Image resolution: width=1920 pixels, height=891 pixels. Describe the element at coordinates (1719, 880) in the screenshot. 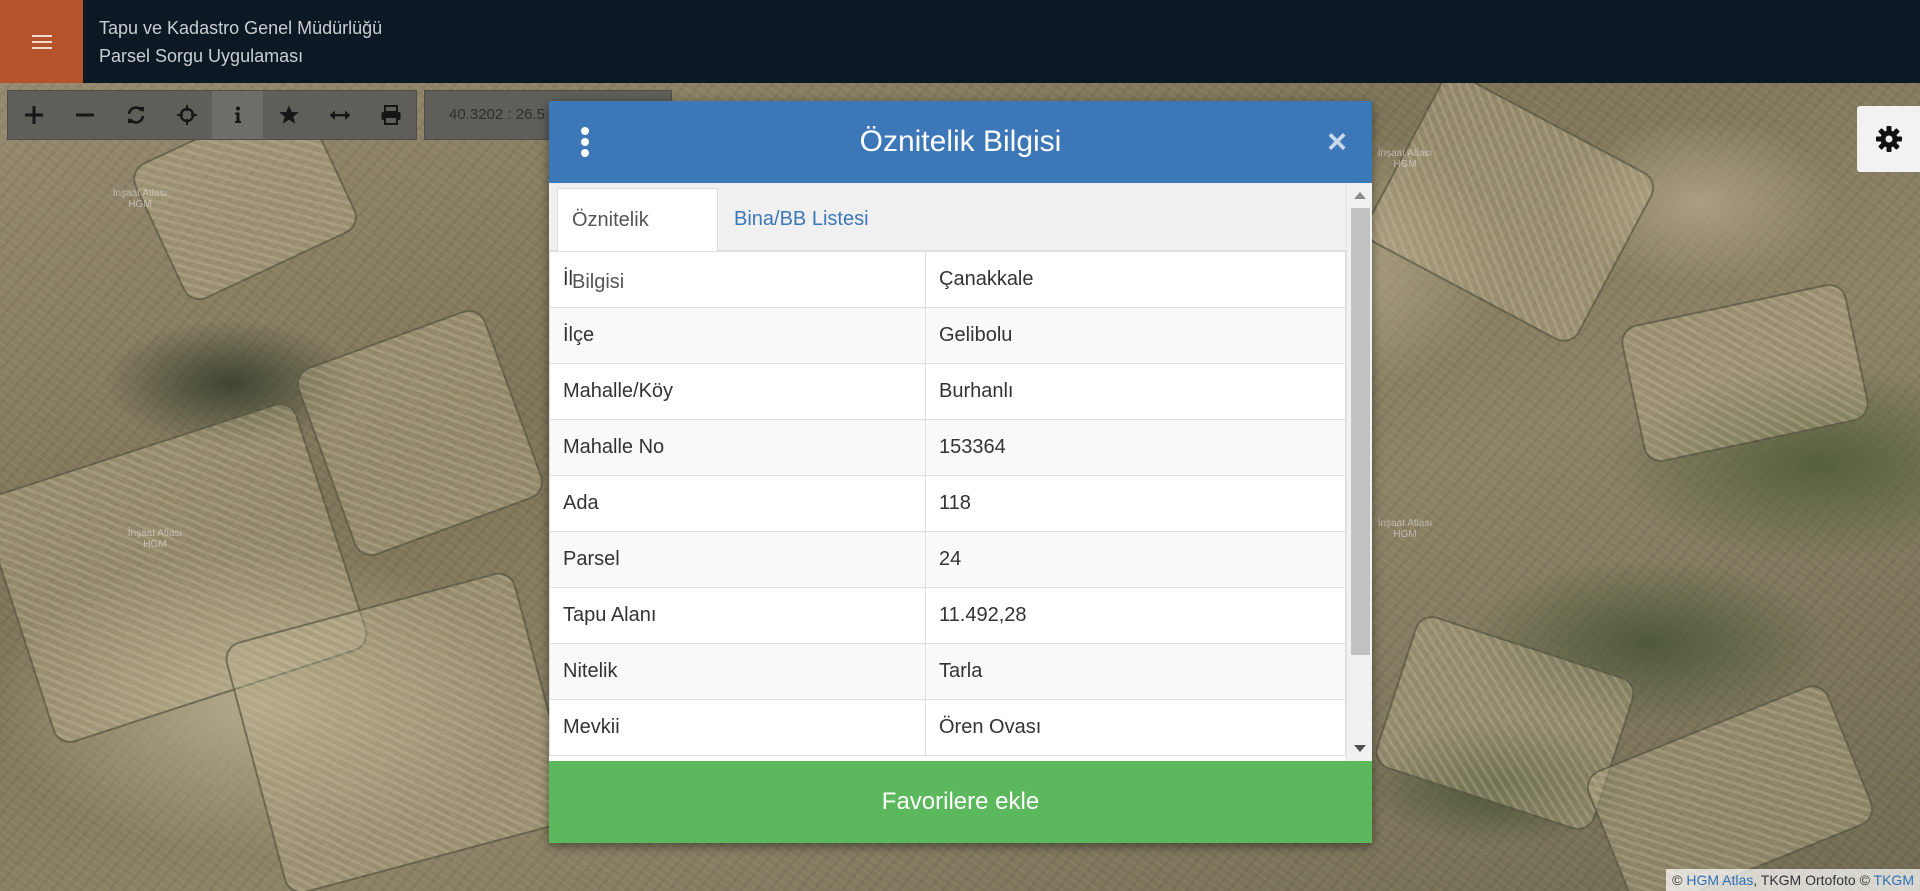

I see `hgm-atlas-link: HGM Atlas` at that location.